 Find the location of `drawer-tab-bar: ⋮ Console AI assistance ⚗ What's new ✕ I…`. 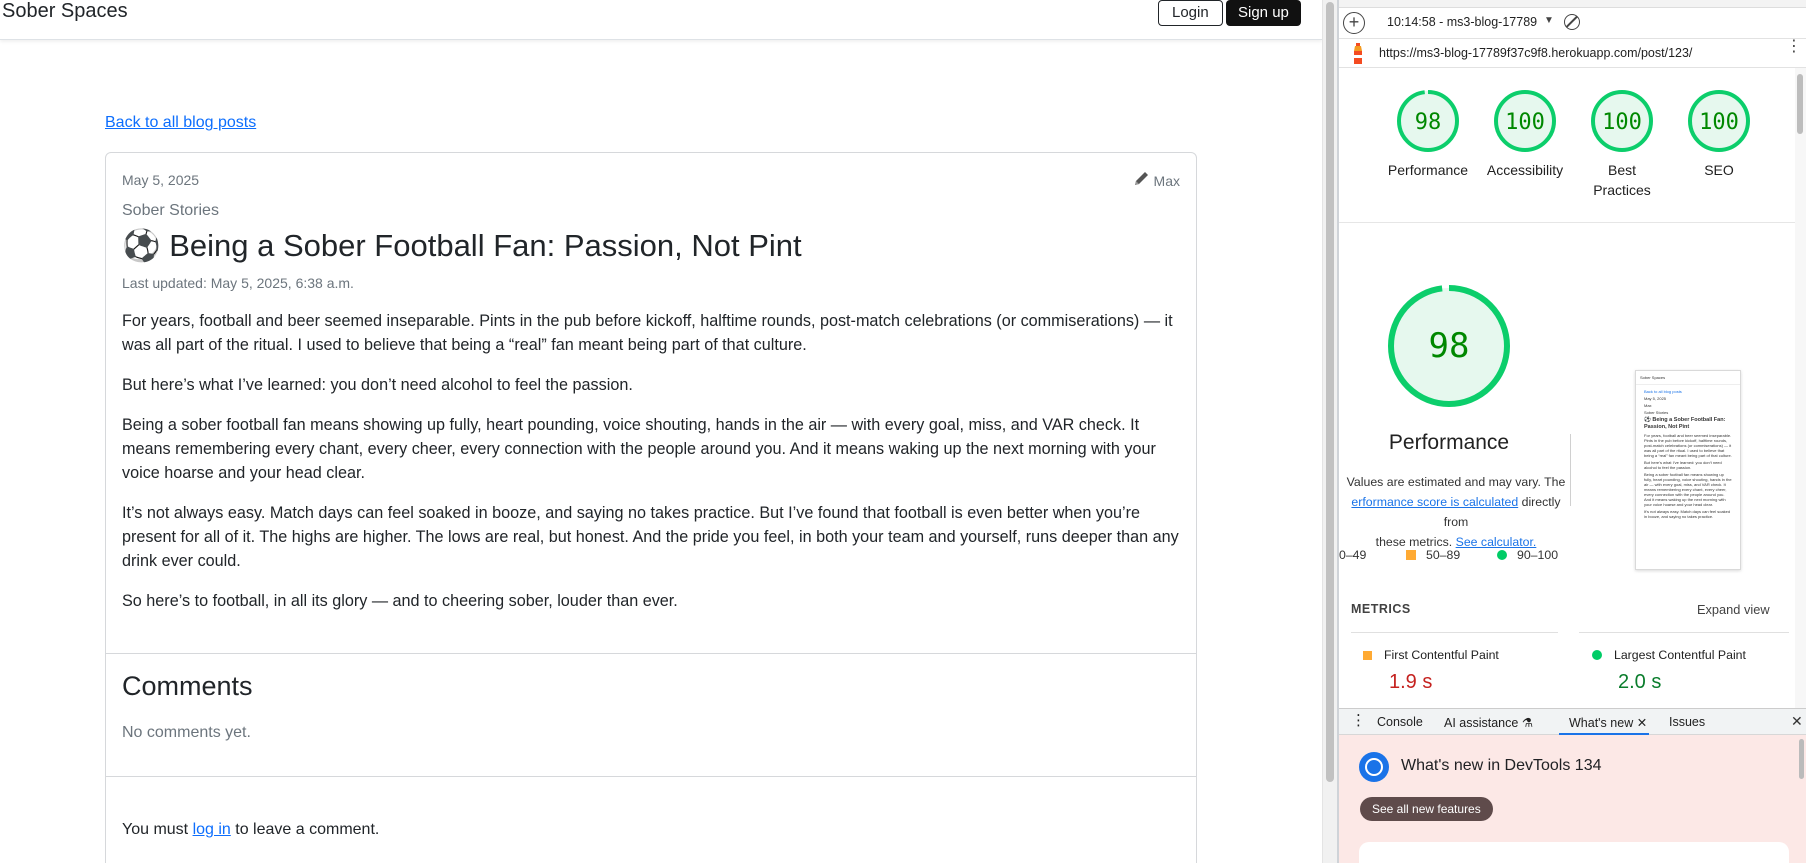

drawer-tab-bar: ⋮ Console AI assistance ⚗ What's new ✕ I… is located at coordinates (1572, 721).